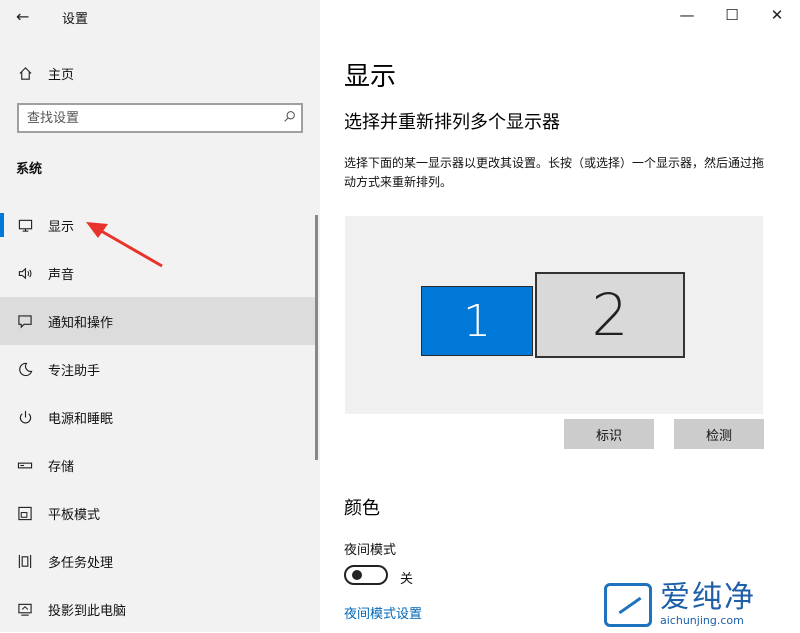 Image resolution: width=800 pixels, height=633 pixels. I want to click on toggle-knob, so click(357, 575).